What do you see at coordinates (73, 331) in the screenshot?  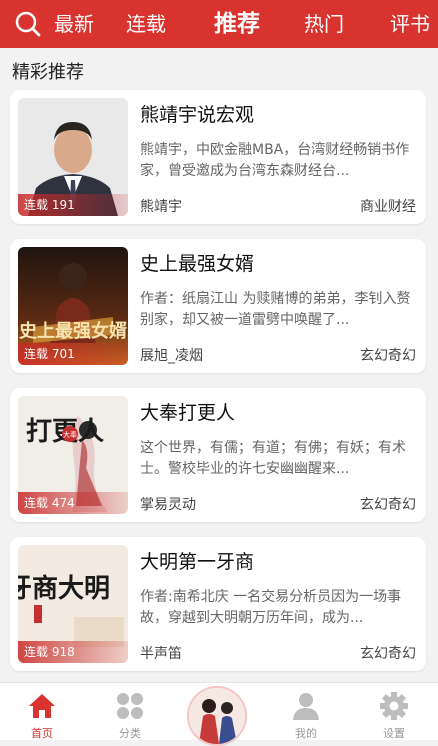 I see `cover-title-text: 史上最强女婿` at bounding box center [73, 331].